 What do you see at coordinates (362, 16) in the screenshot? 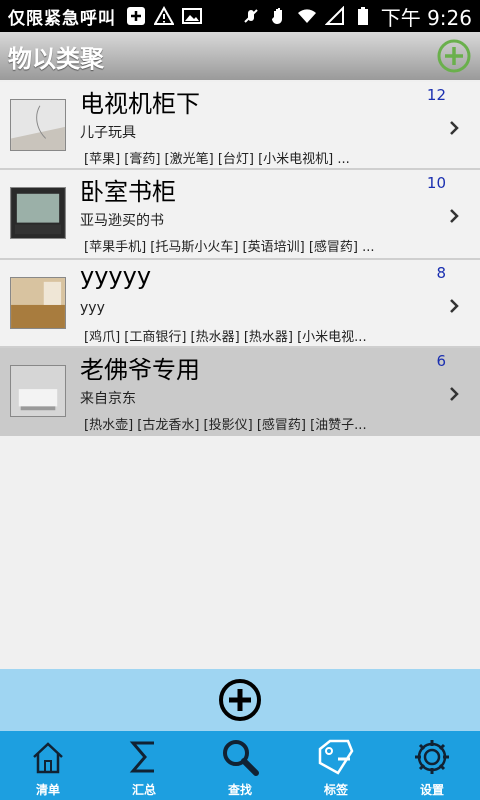
I see `battery-icon` at bounding box center [362, 16].